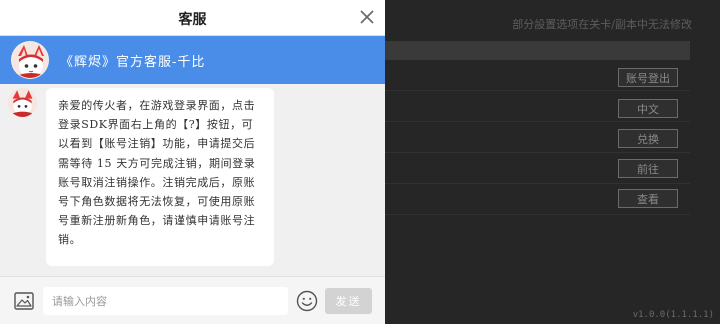 Image resolution: width=720 pixels, height=324 pixels. I want to click on goto-button: 前往, so click(648, 168).